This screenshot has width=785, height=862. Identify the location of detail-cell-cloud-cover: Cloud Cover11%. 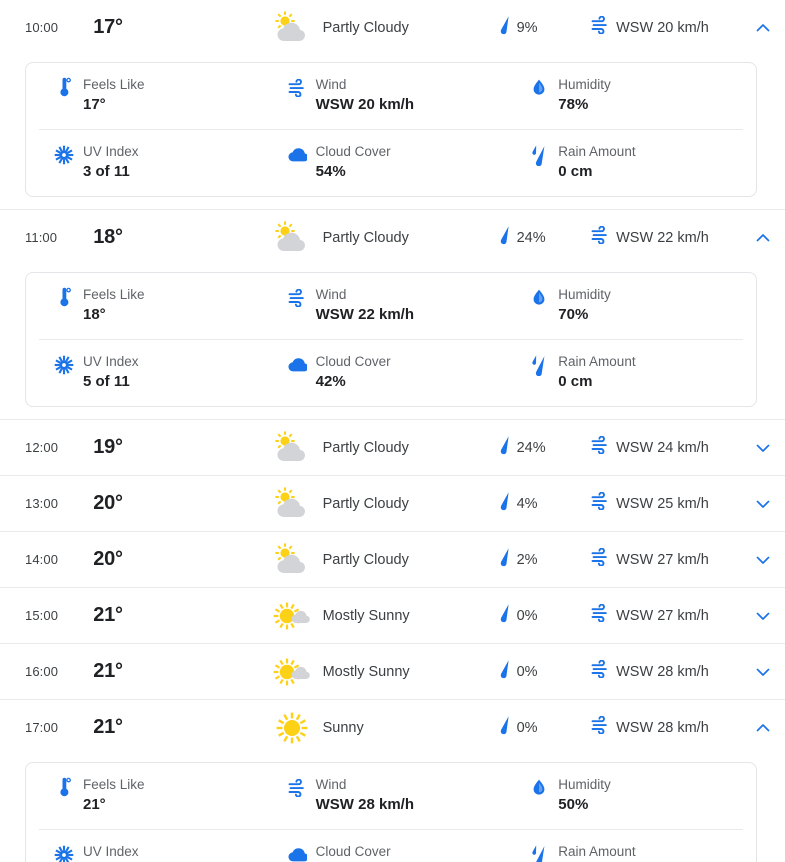
(391, 852).